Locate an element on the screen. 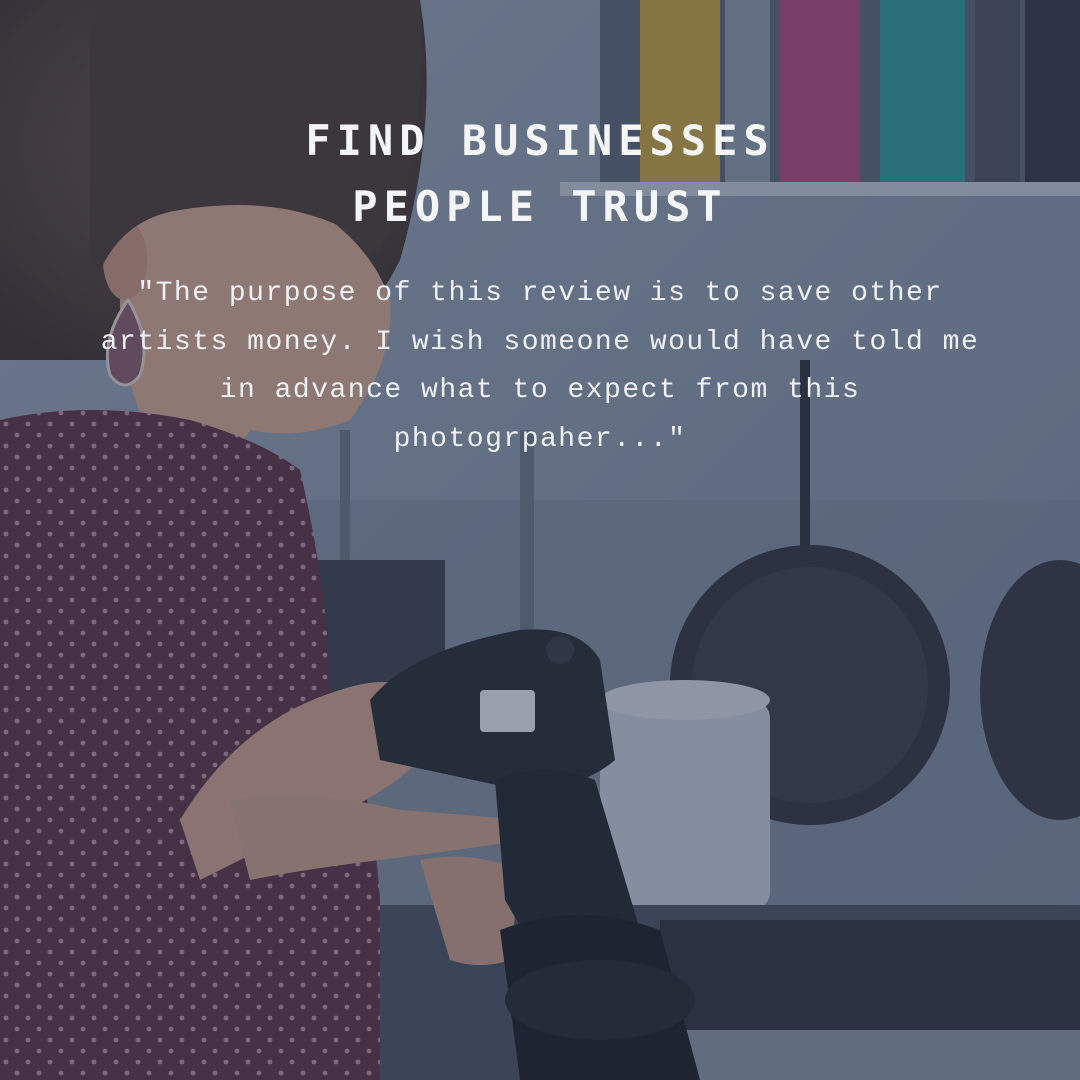 This screenshot has width=1080, height=1080. headline: FIND BUSINESSES PEOPLE TRUST is located at coordinates (540, 174).